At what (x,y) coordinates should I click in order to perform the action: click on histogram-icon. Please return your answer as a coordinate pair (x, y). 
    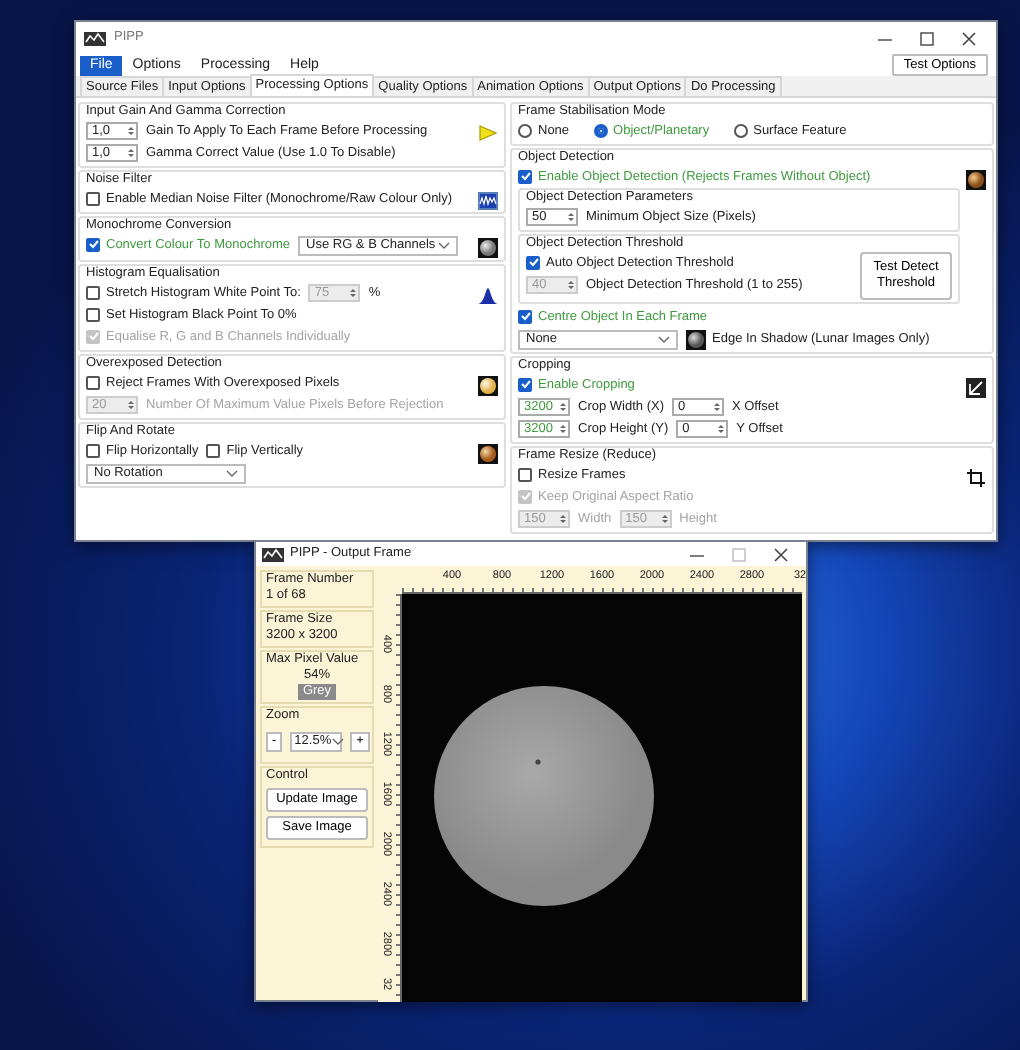
    Looking at the image, I should click on (488, 295).